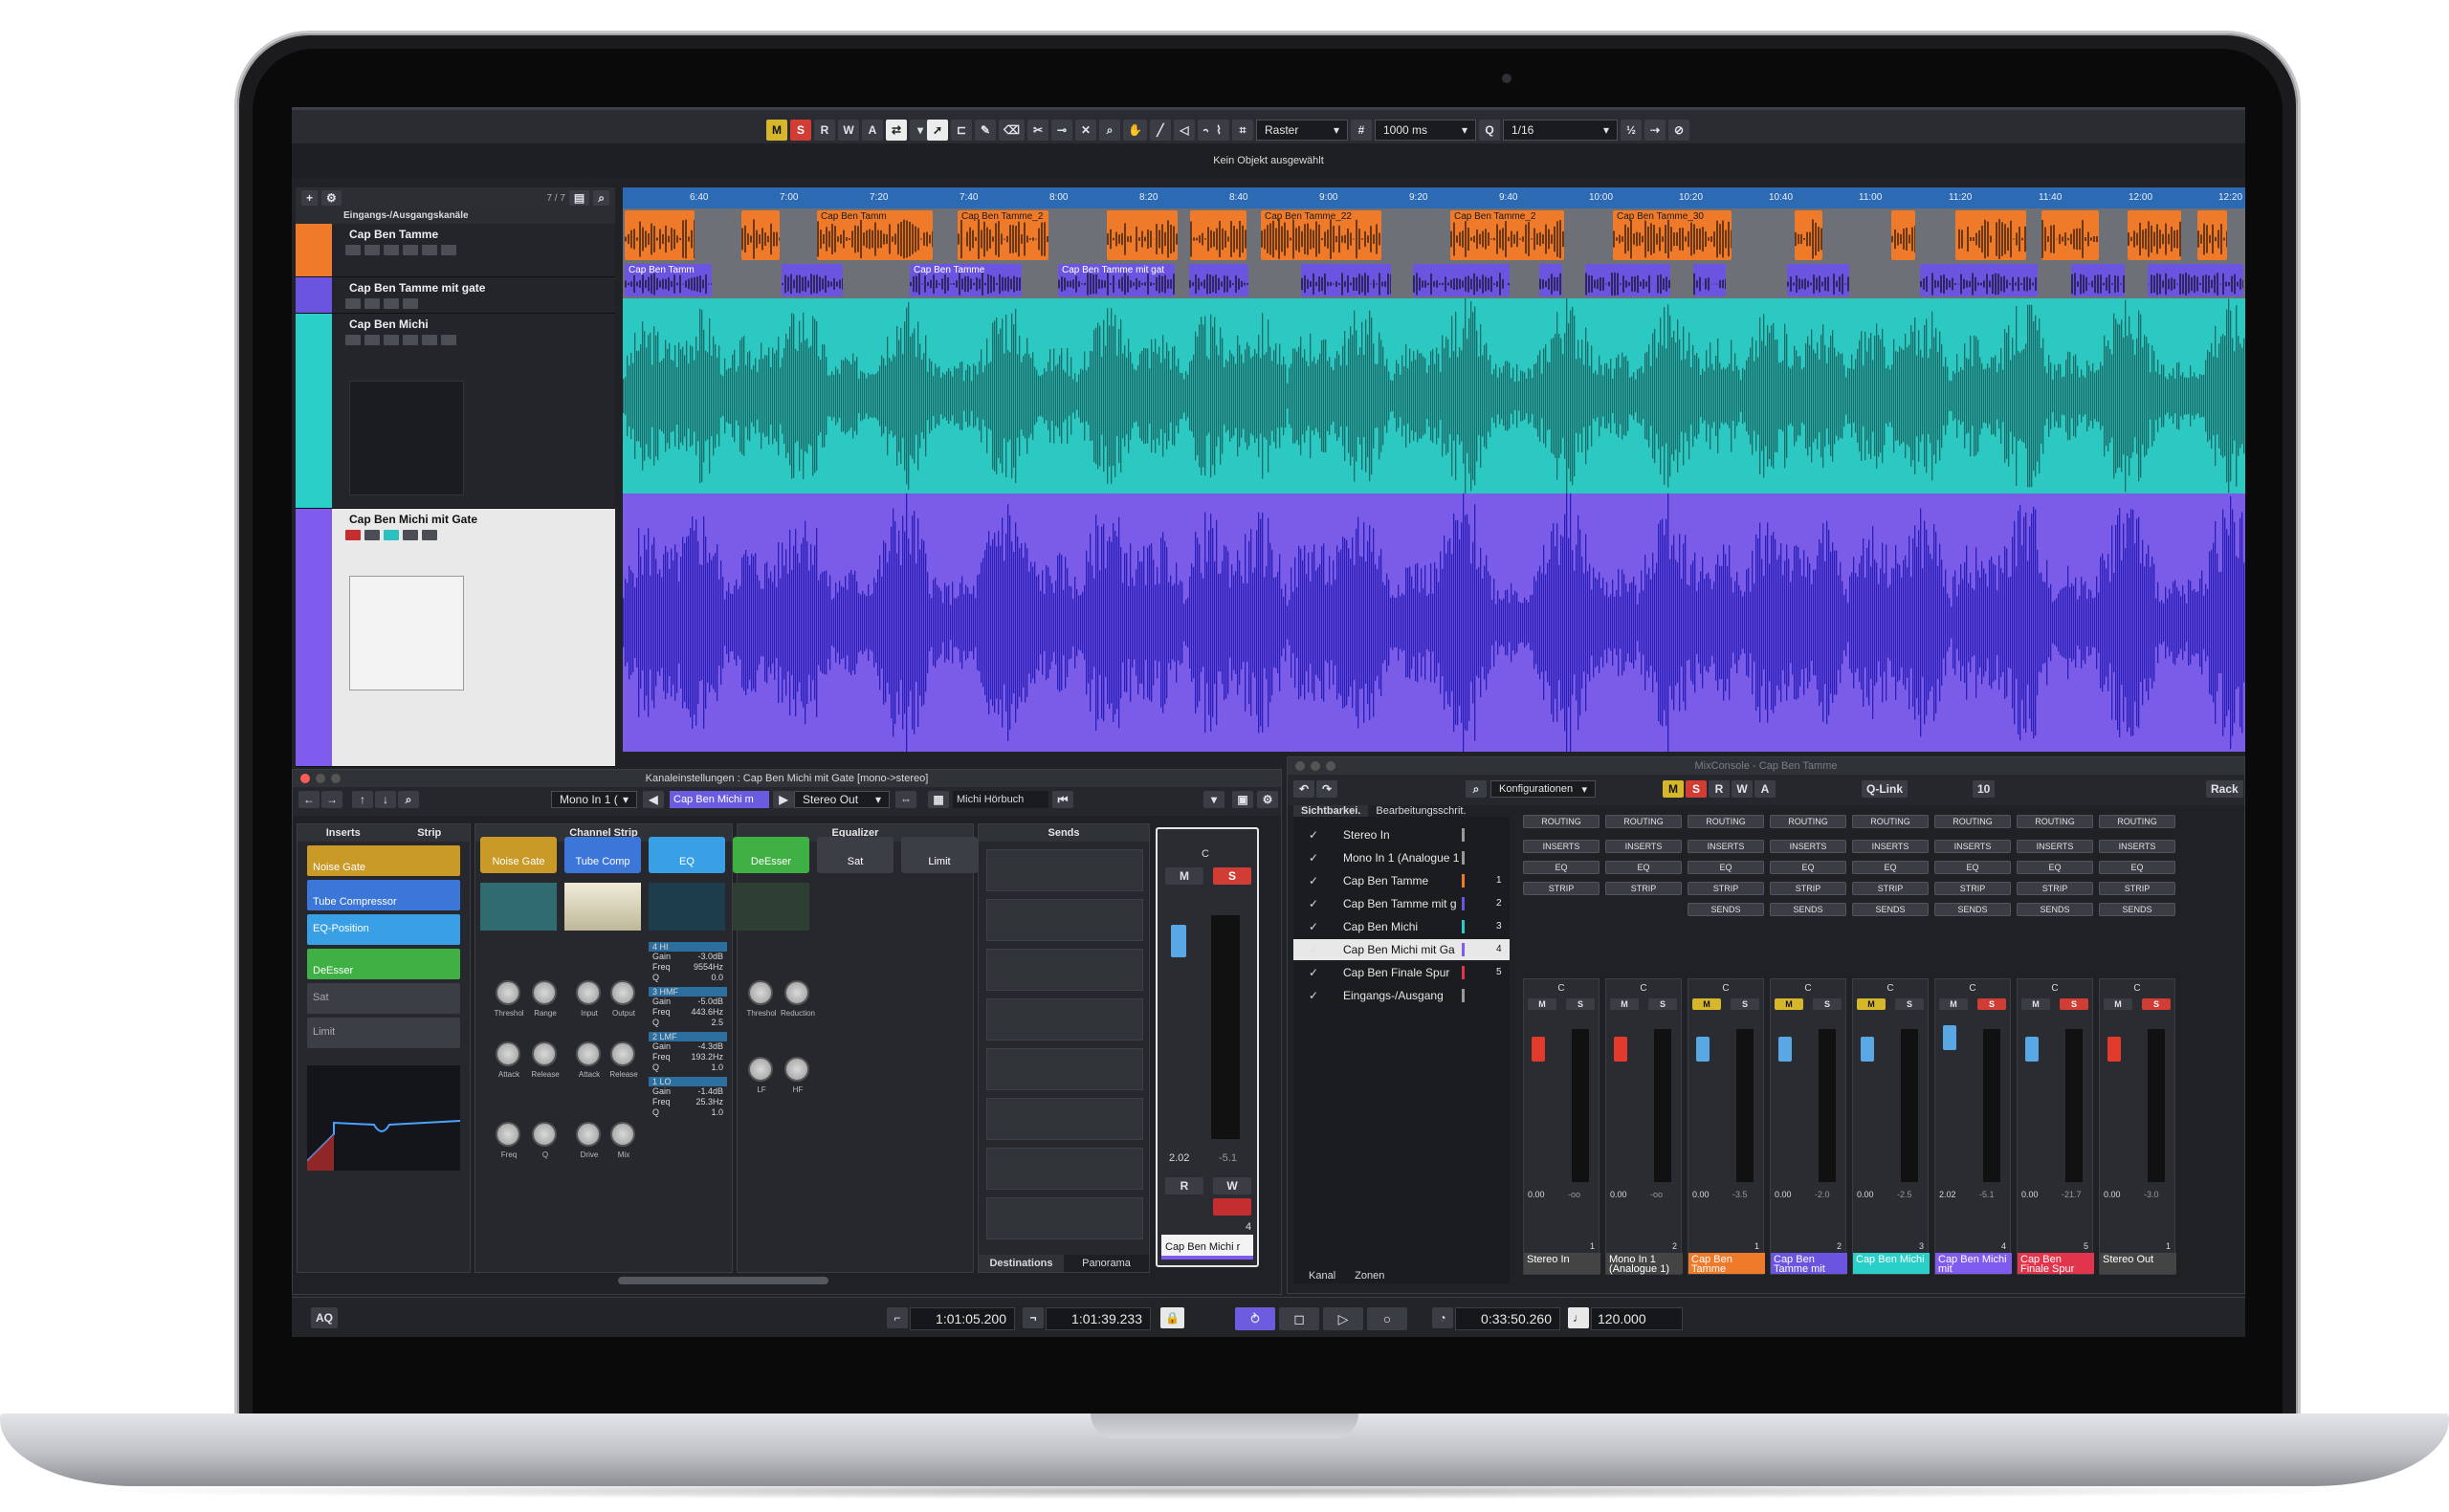 Image resolution: width=2449 pixels, height=1512 pixels. What do you see at coordinates (1562, 1263) in the screenshot?
I see `channel-name: Stereo In` at bounding box center [1562, 1263].